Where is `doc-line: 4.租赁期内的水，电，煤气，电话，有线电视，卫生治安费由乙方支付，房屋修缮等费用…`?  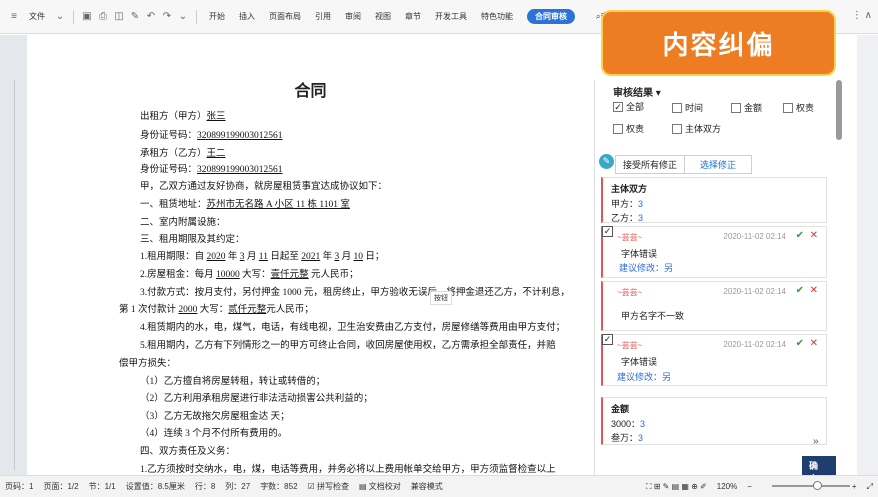
doc-line: 4.租赁期内的水，电，煤气，电话，有线电视，卫生治安费由乙方支付，房屋修缮等费用… is located at coordinates (353, 328).